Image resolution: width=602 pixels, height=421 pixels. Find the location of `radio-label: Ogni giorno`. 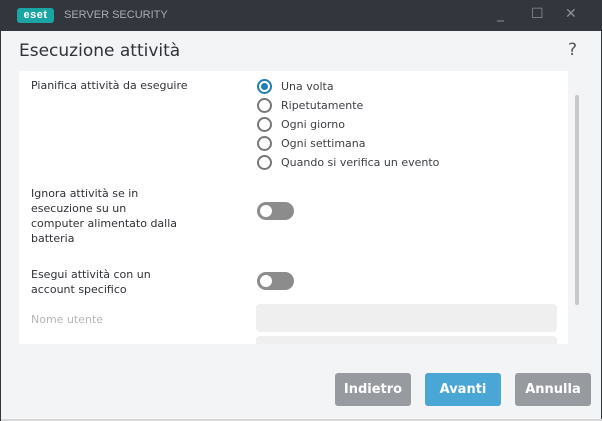

radio-label: Ogni giorno is located at coordinates (313, 124).